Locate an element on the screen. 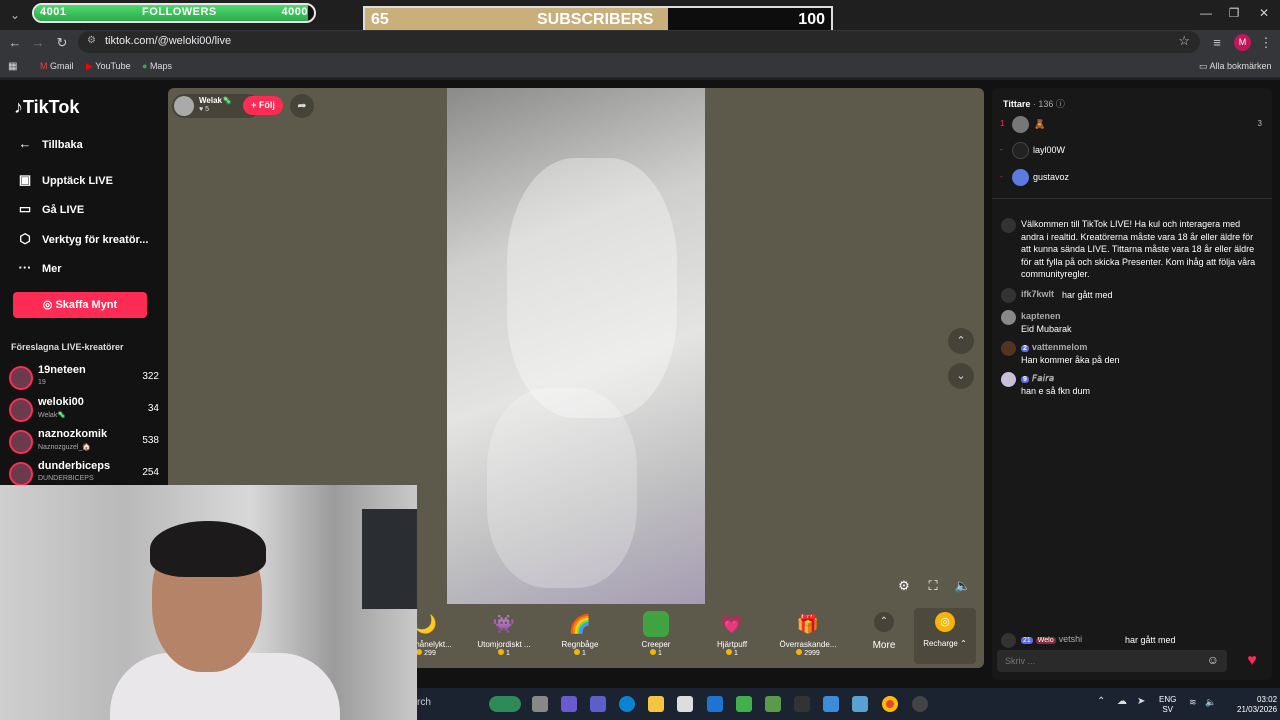  follow-button: + Följ is located at coordinates (263, 105).